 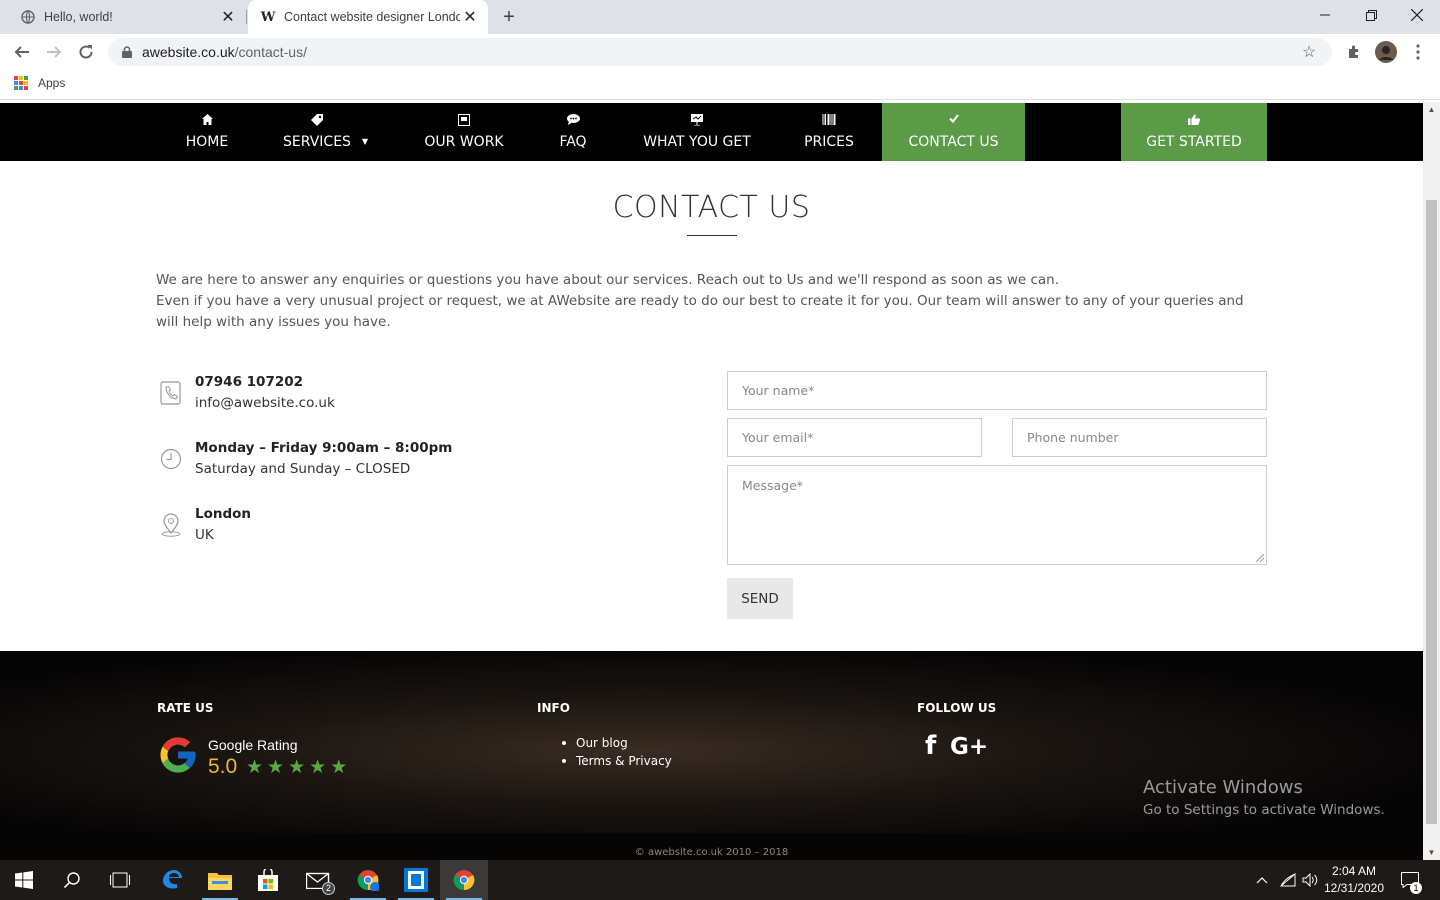 I want to click on page-title: CONTACT US, so click(x=711, y=207).